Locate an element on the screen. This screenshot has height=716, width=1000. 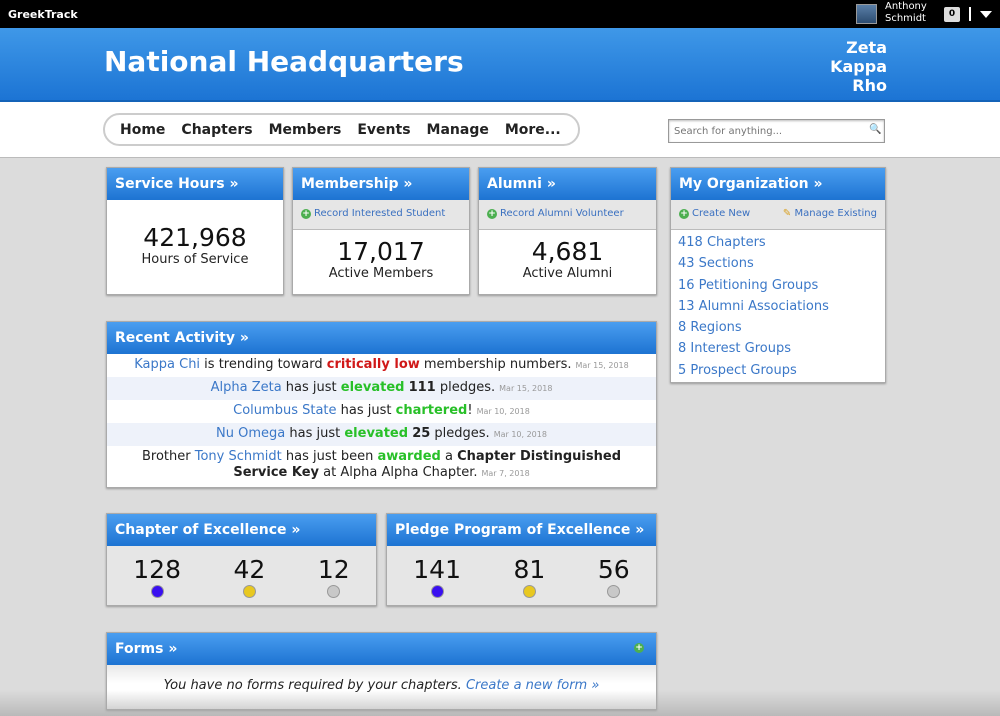
count-value: 141 is located at coordinates (437, 569).